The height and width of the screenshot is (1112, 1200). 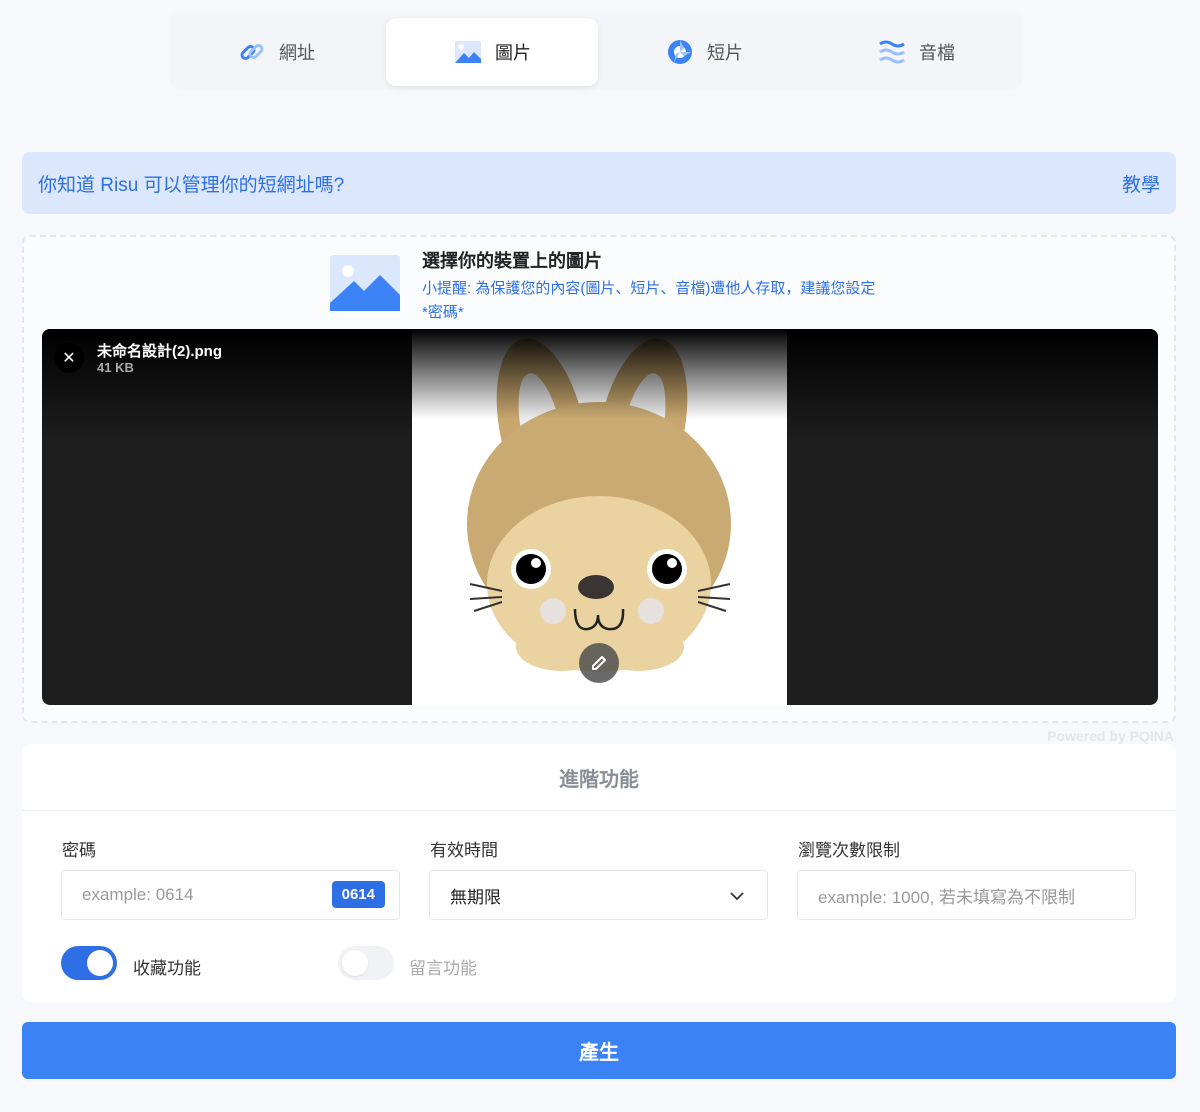 What do you see at coordinates (365, 283) in the screenshot?
I see `image-upload-icon` at bounding box center [365, 283].